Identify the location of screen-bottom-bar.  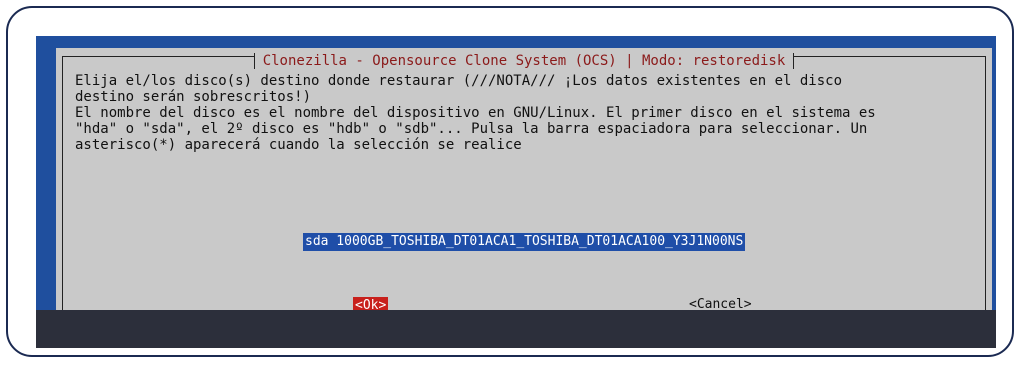
(516, 329).